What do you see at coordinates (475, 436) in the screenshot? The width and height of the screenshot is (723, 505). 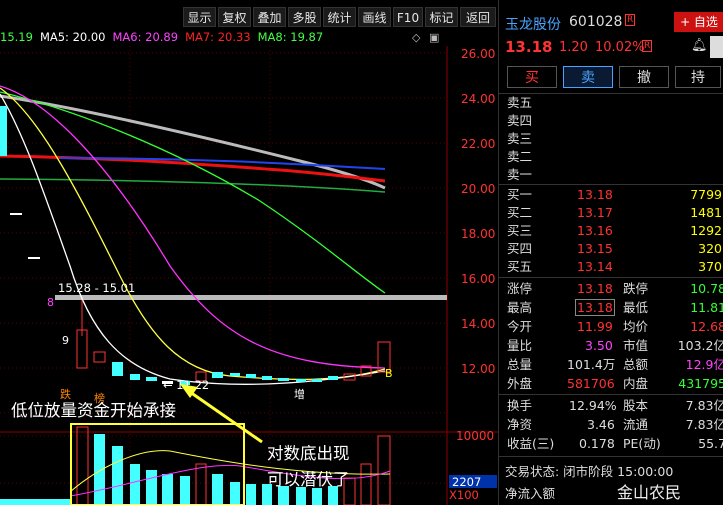 I see `volume-tick: 10000` at bounding box center [475, 436].